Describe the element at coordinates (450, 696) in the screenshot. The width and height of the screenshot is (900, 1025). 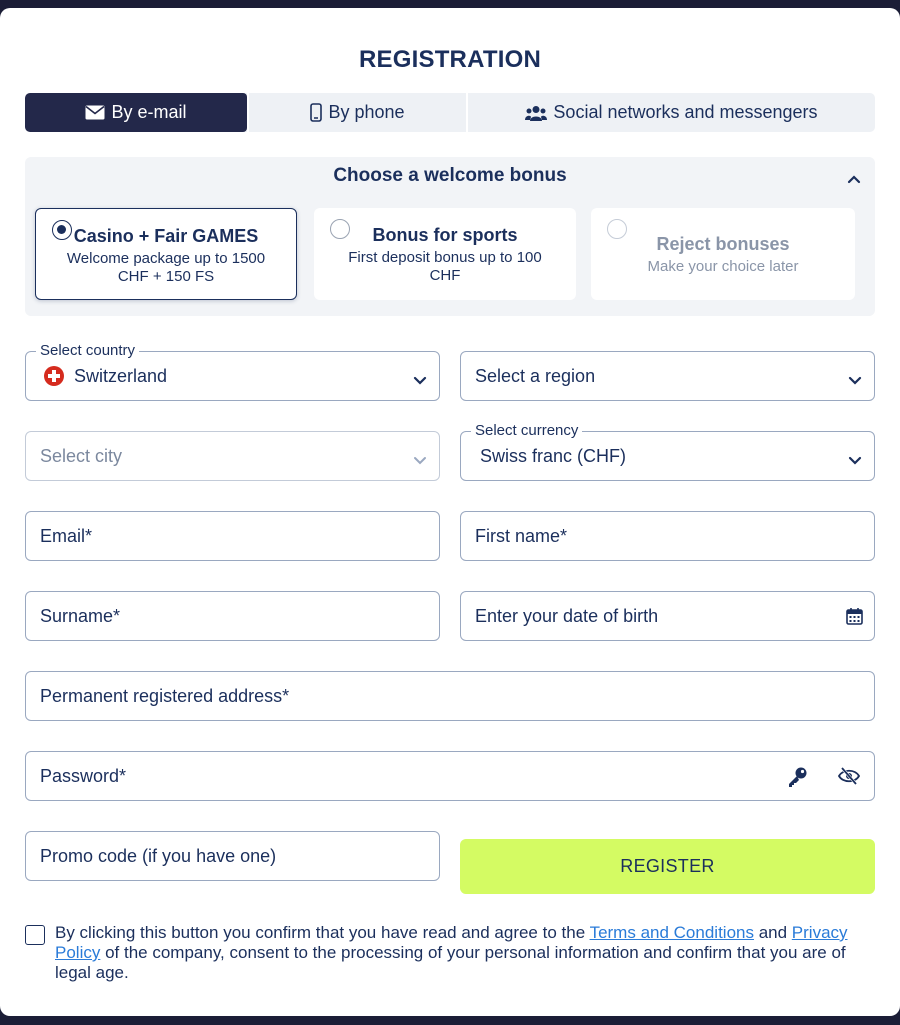
I see `address-field: Permanent registered address*` at that location.